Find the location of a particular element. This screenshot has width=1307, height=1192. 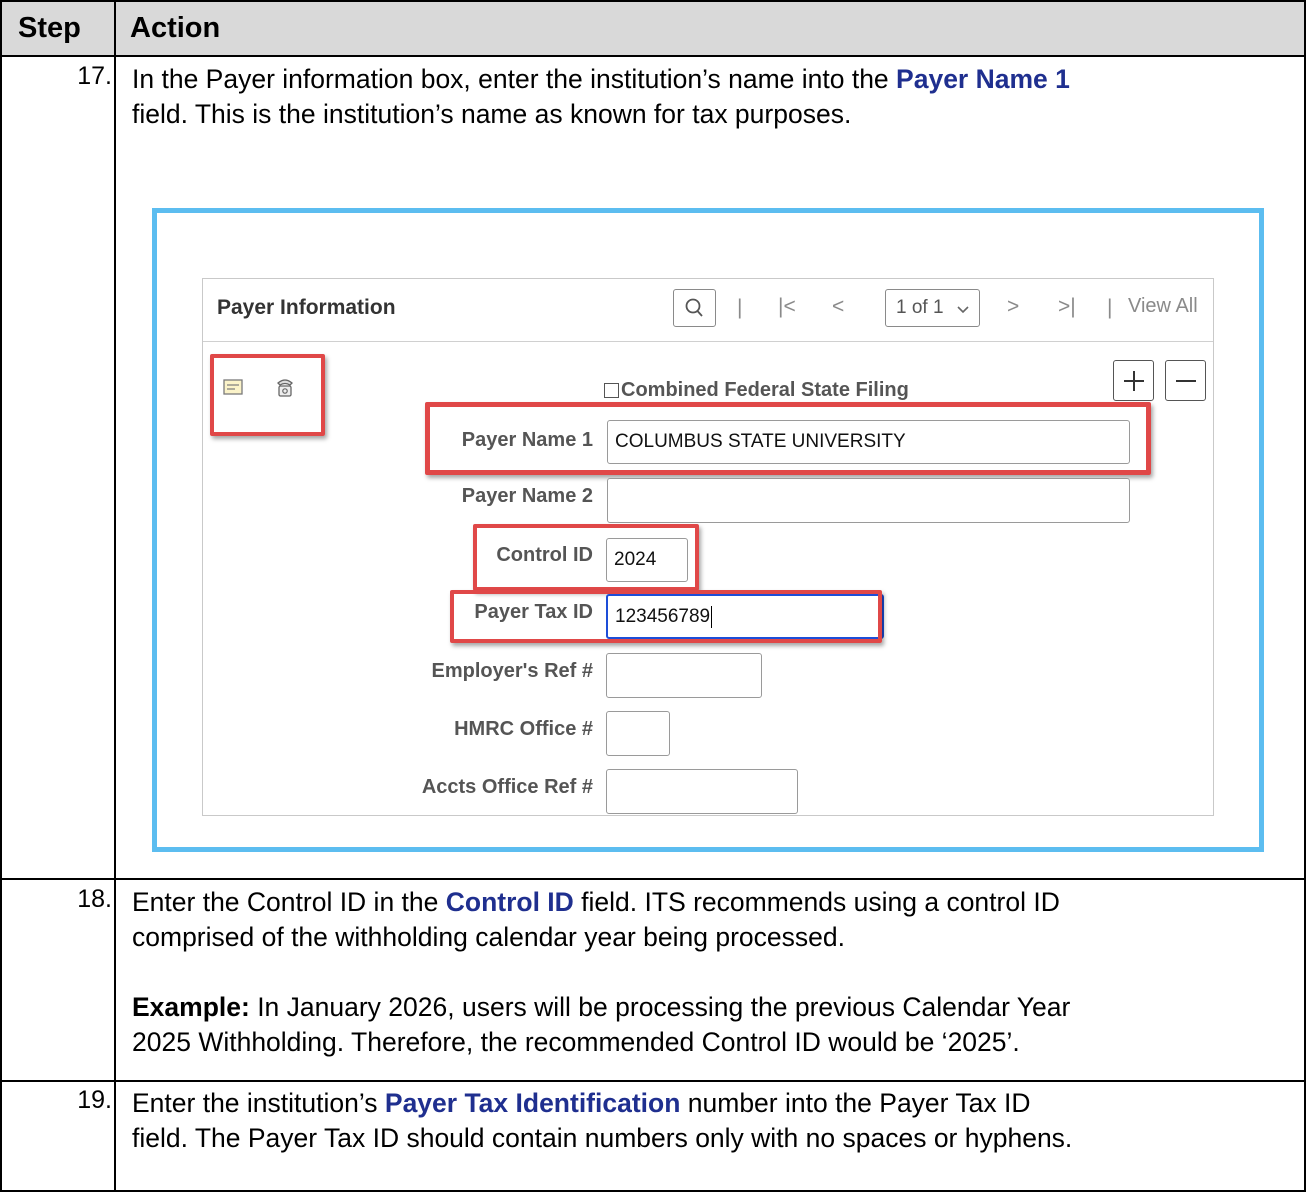

step-18-line1a: Enter the Control ID in the is located at coordinates (289, 902).